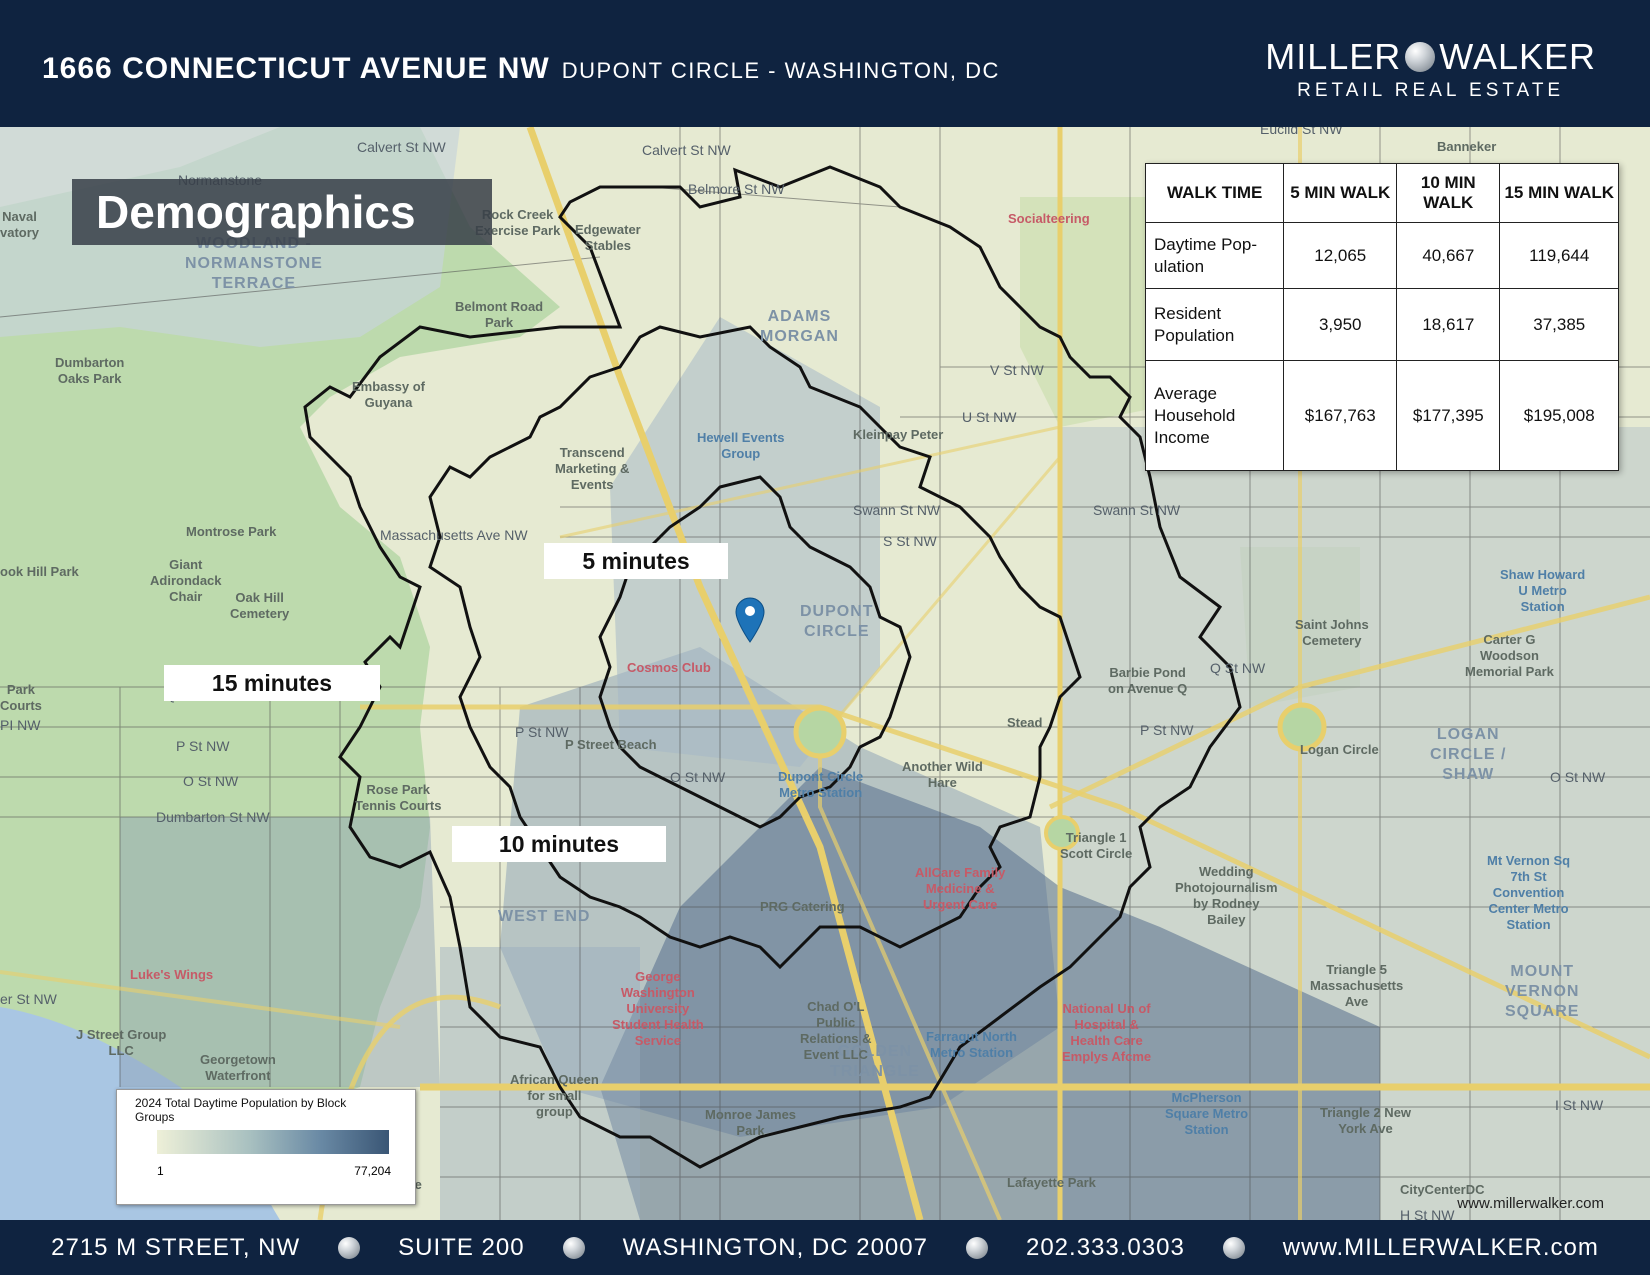  I want to click on road-dumbarton: Dumbarton St NW, so click(213, 817).